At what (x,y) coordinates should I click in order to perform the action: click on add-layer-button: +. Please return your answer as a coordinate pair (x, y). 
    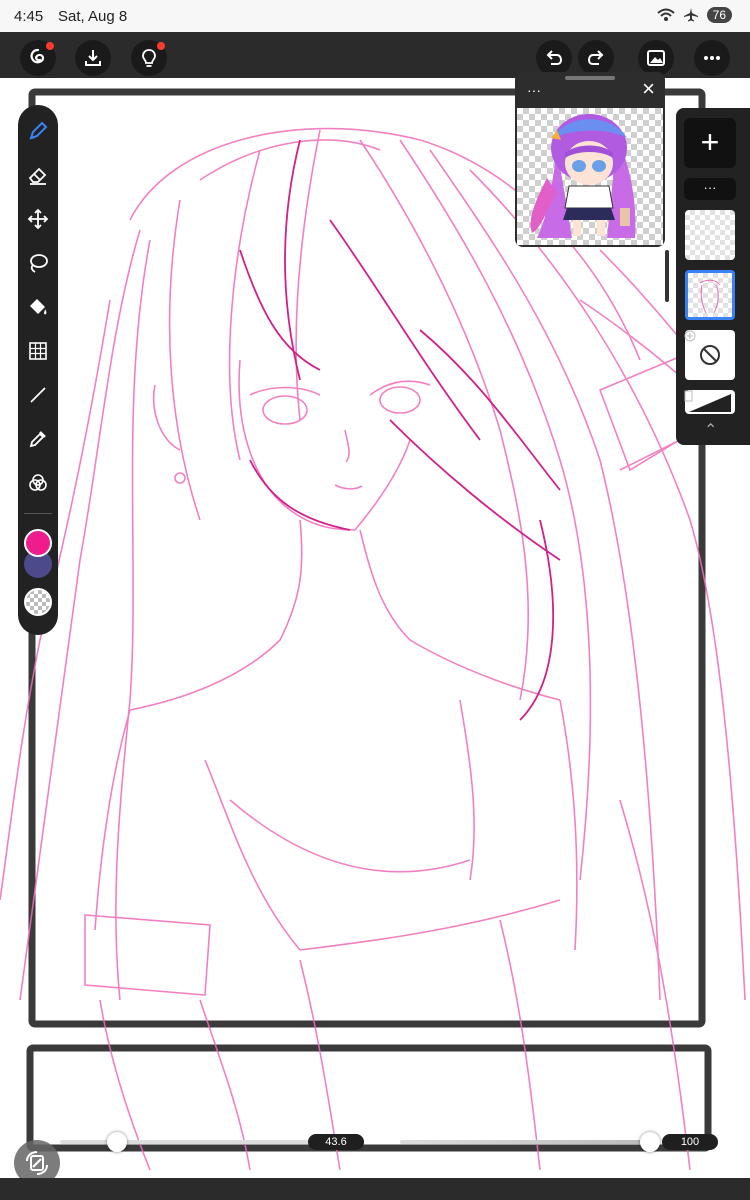
    Looking at the image, I should click on (710, 143).